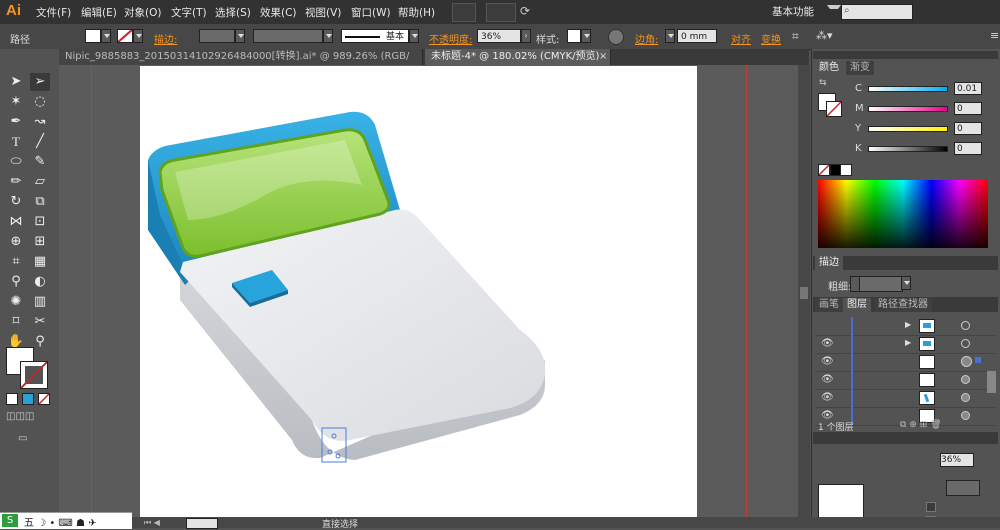 The height and width of the screenshot is (530, 1000). What do you see at coordinates (960, 12) in the screenshot?
I see `window-controls` at bounding box center [960, 12].